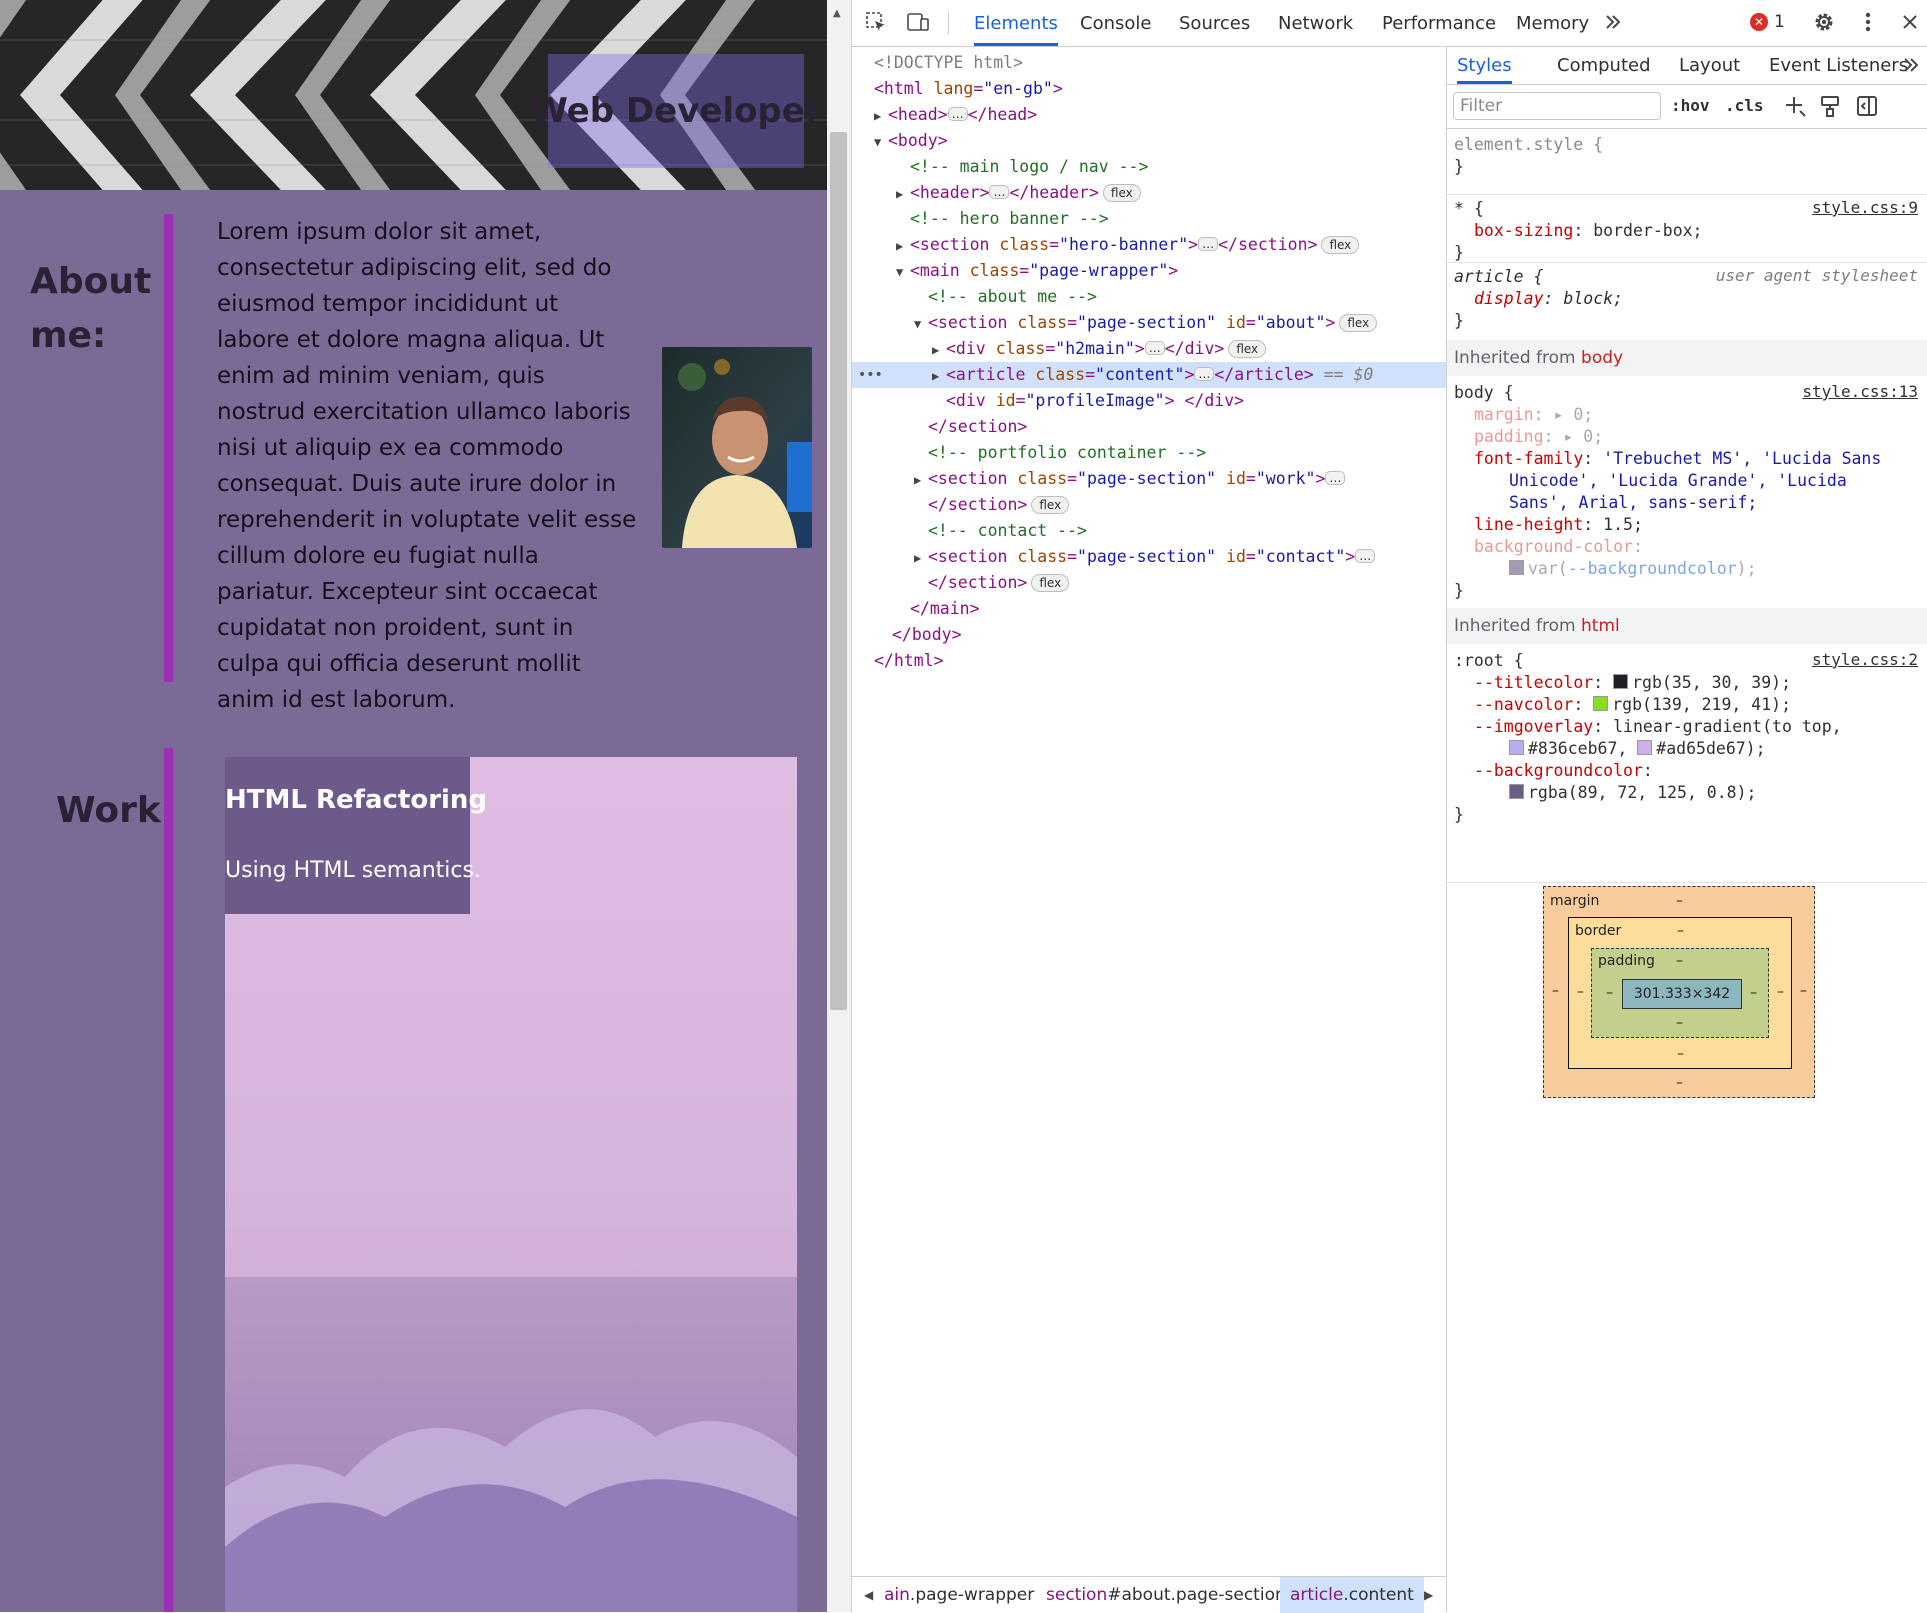  Describe the element at coordinates (1149, 115) in the screenshot. I see `dom-node-head: ▶ <head>… </head>` at that location.